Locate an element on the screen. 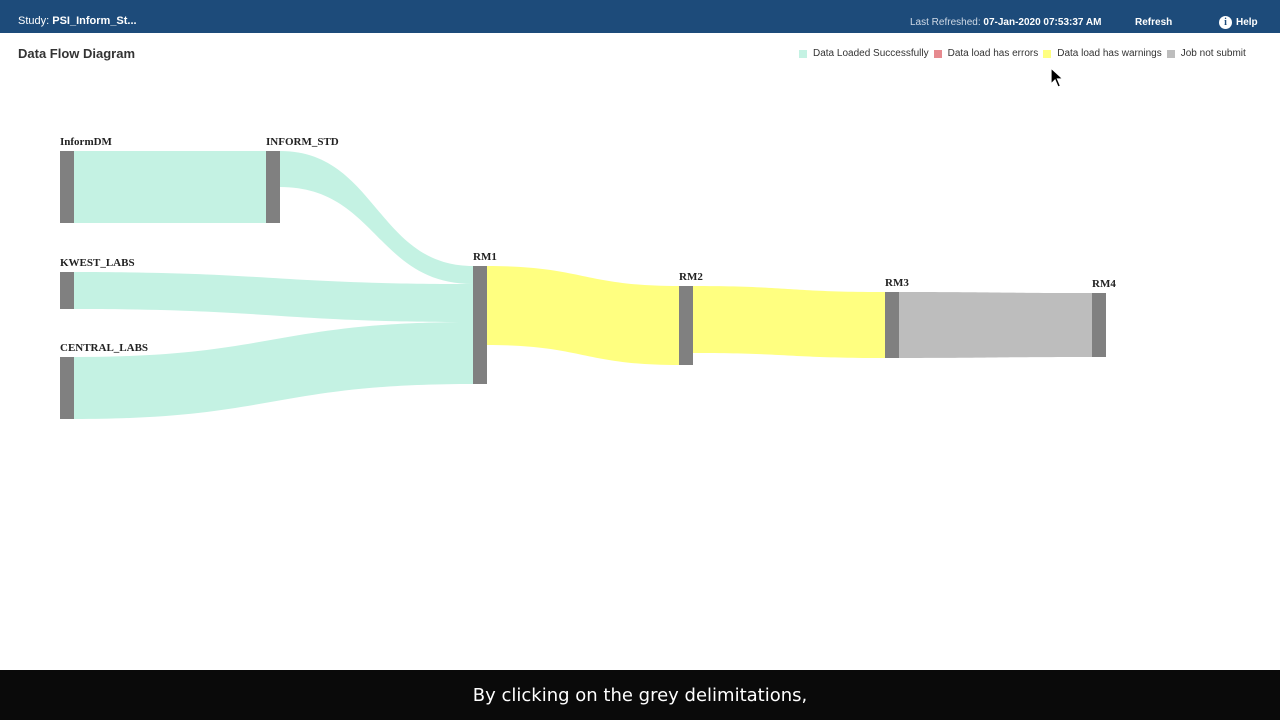 Image resolution: width=1280 pixels, height=720 pixels. node-label-rm3: RM3 is located at coordinates (897, 283).